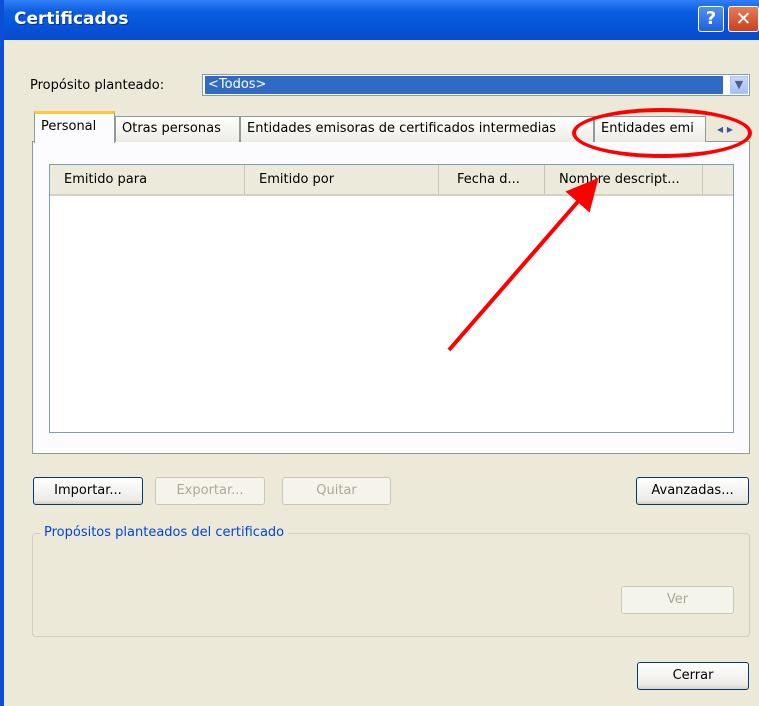 The height and width of the screenshot is (706, 759). I want to click on purpose-label: Propósito planteado:, so click(97, 85).